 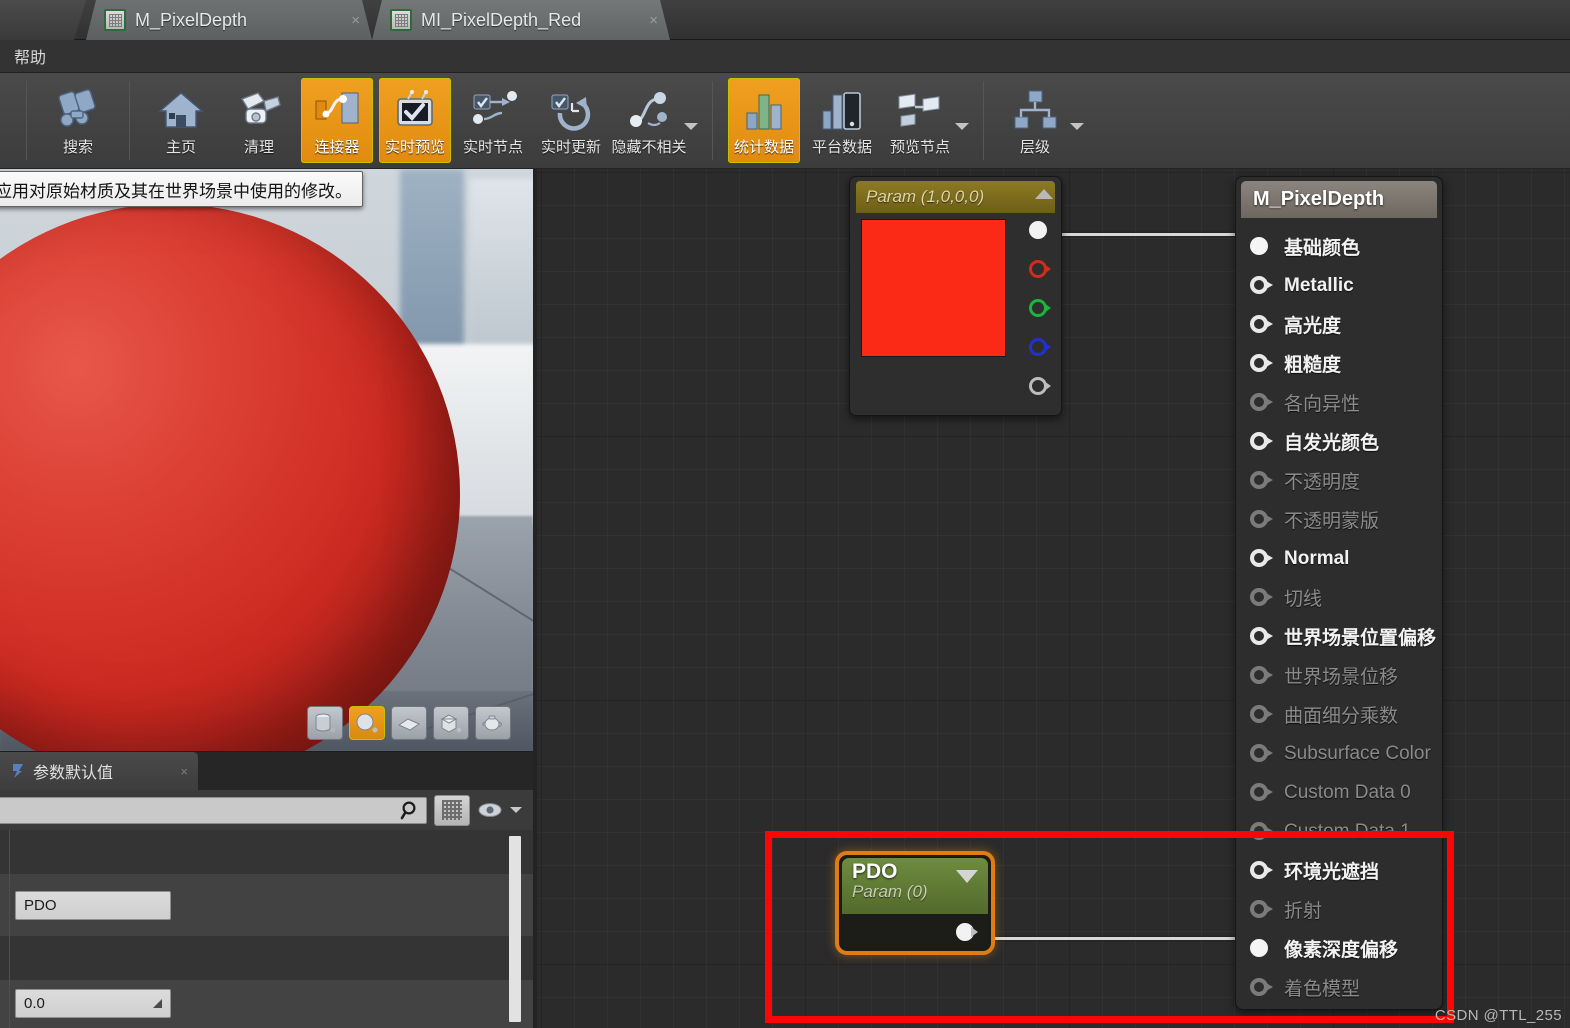 What do you see at coordinates (1034, 147) in the screenshot?
I see `toolbar-button-label: 层级` at bounding box center [1034, 147].